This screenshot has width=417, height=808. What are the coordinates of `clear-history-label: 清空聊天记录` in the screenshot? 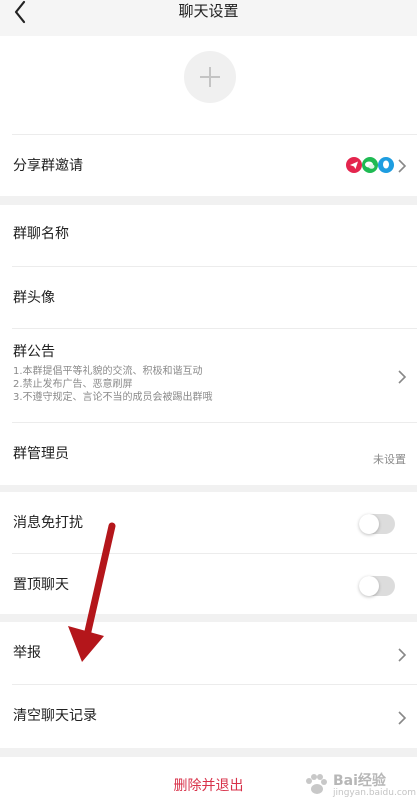 It's located at (55, 716).